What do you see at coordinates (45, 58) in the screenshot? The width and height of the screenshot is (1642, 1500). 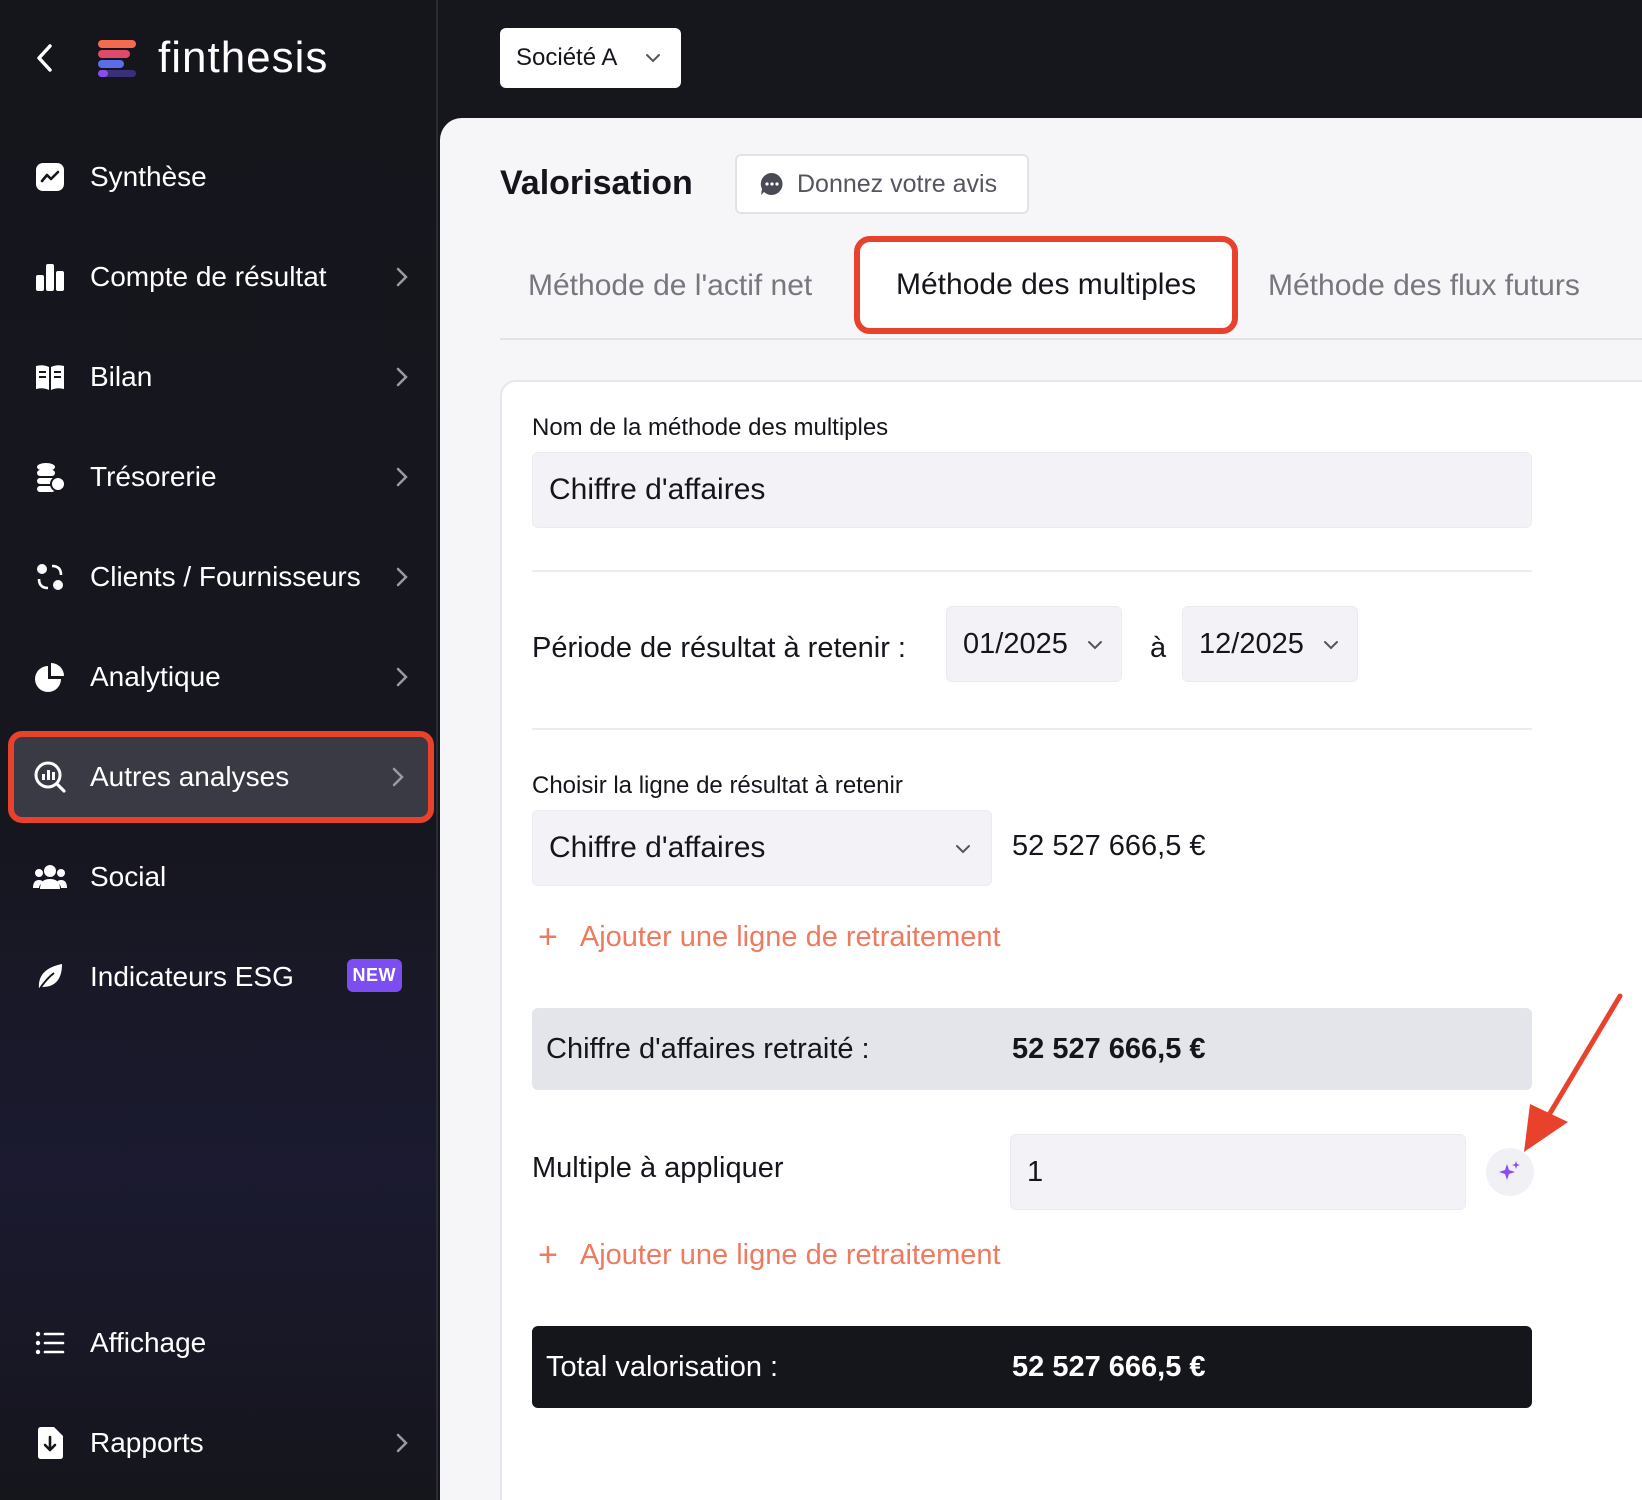 I see `back-arrow-icon` at bounding box center [45, 58].